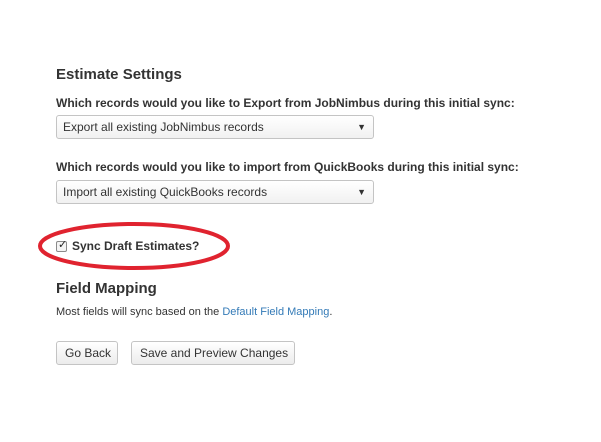  I want to click on sync-draft-row: ✓ Sync Draft Estimates?, so click(127, 246).